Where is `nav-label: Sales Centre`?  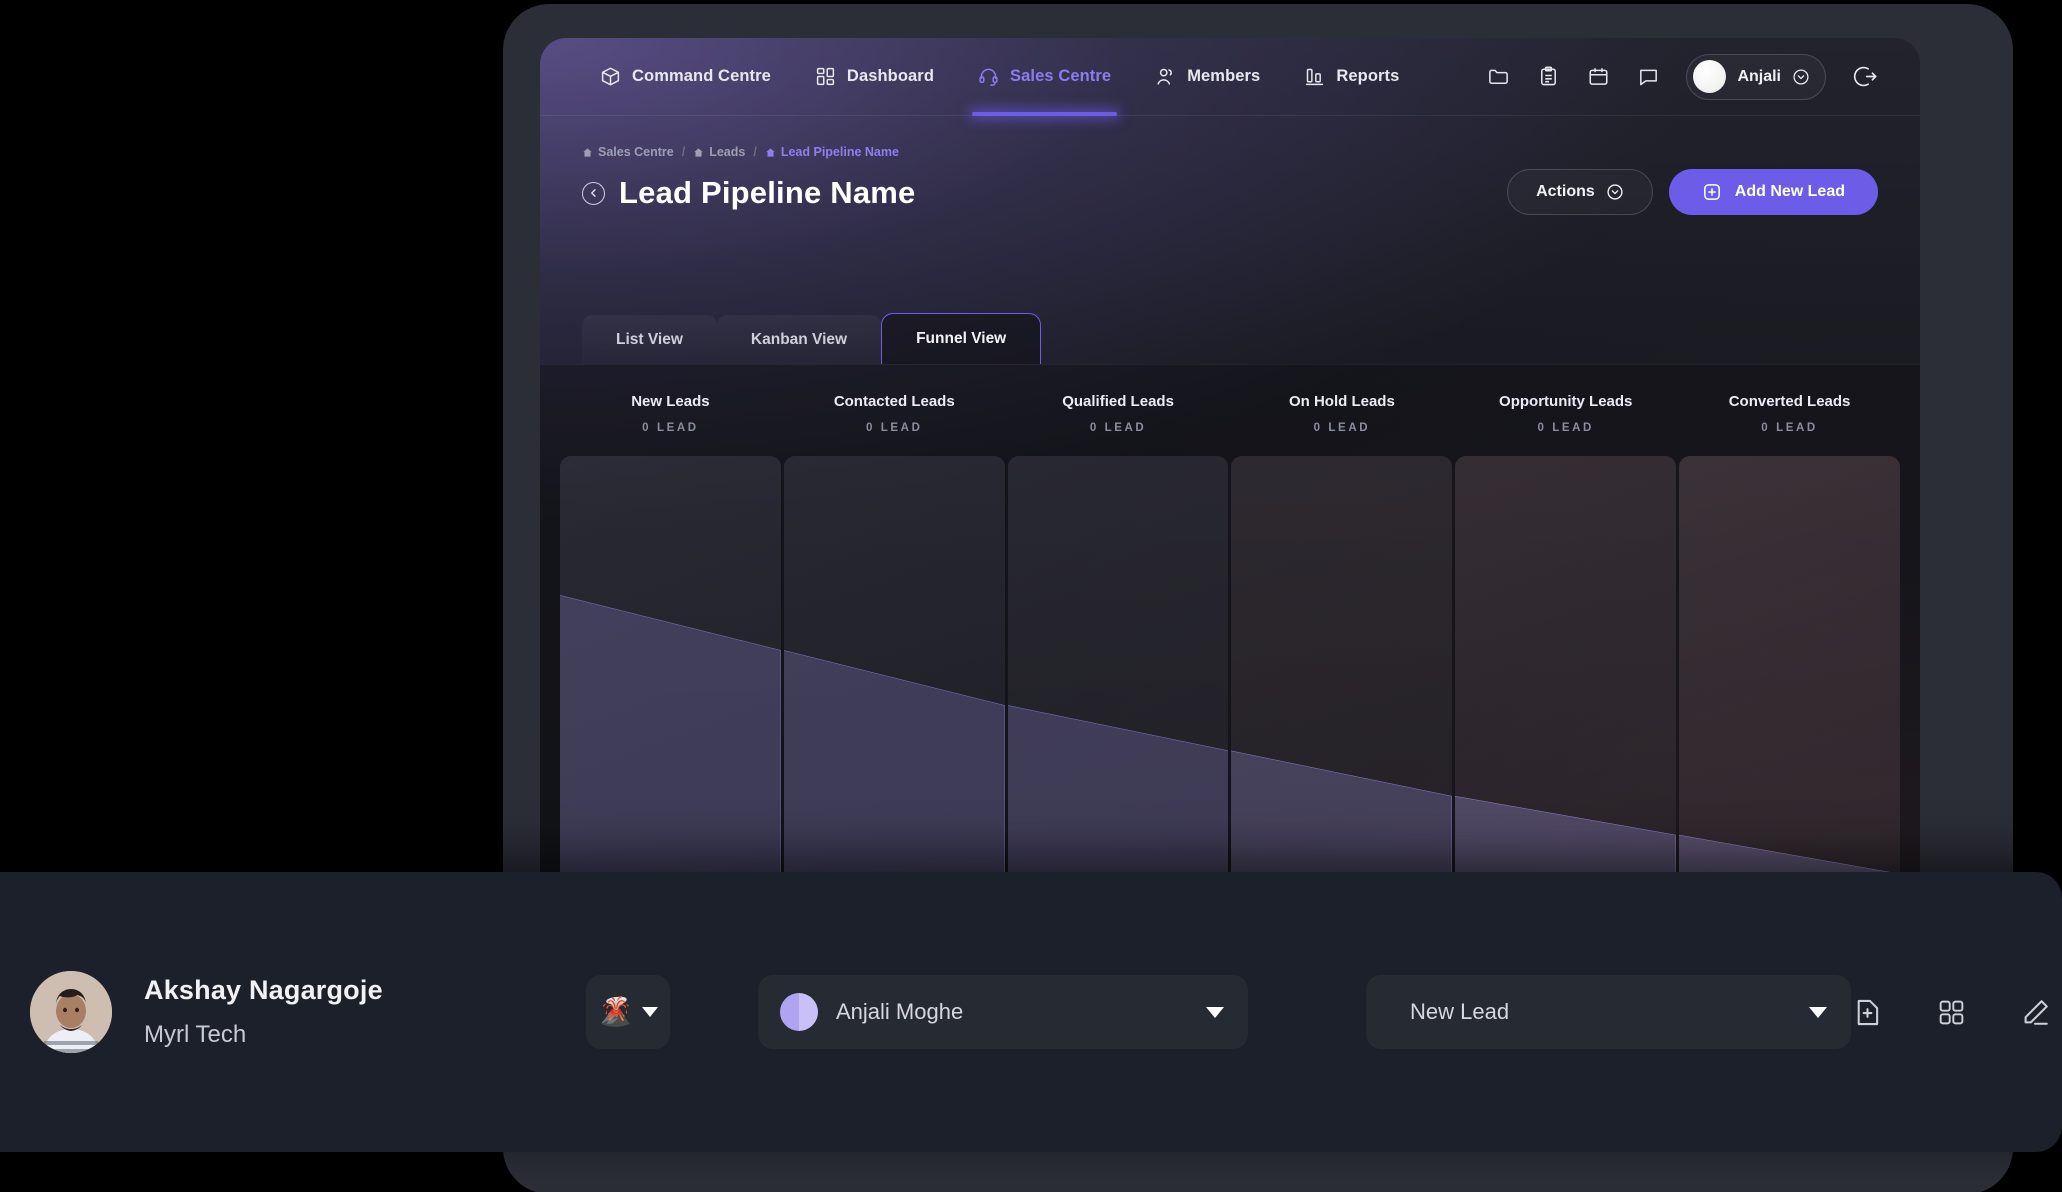
nav-label: Sales Centre is located at coordinates (1061, 76).